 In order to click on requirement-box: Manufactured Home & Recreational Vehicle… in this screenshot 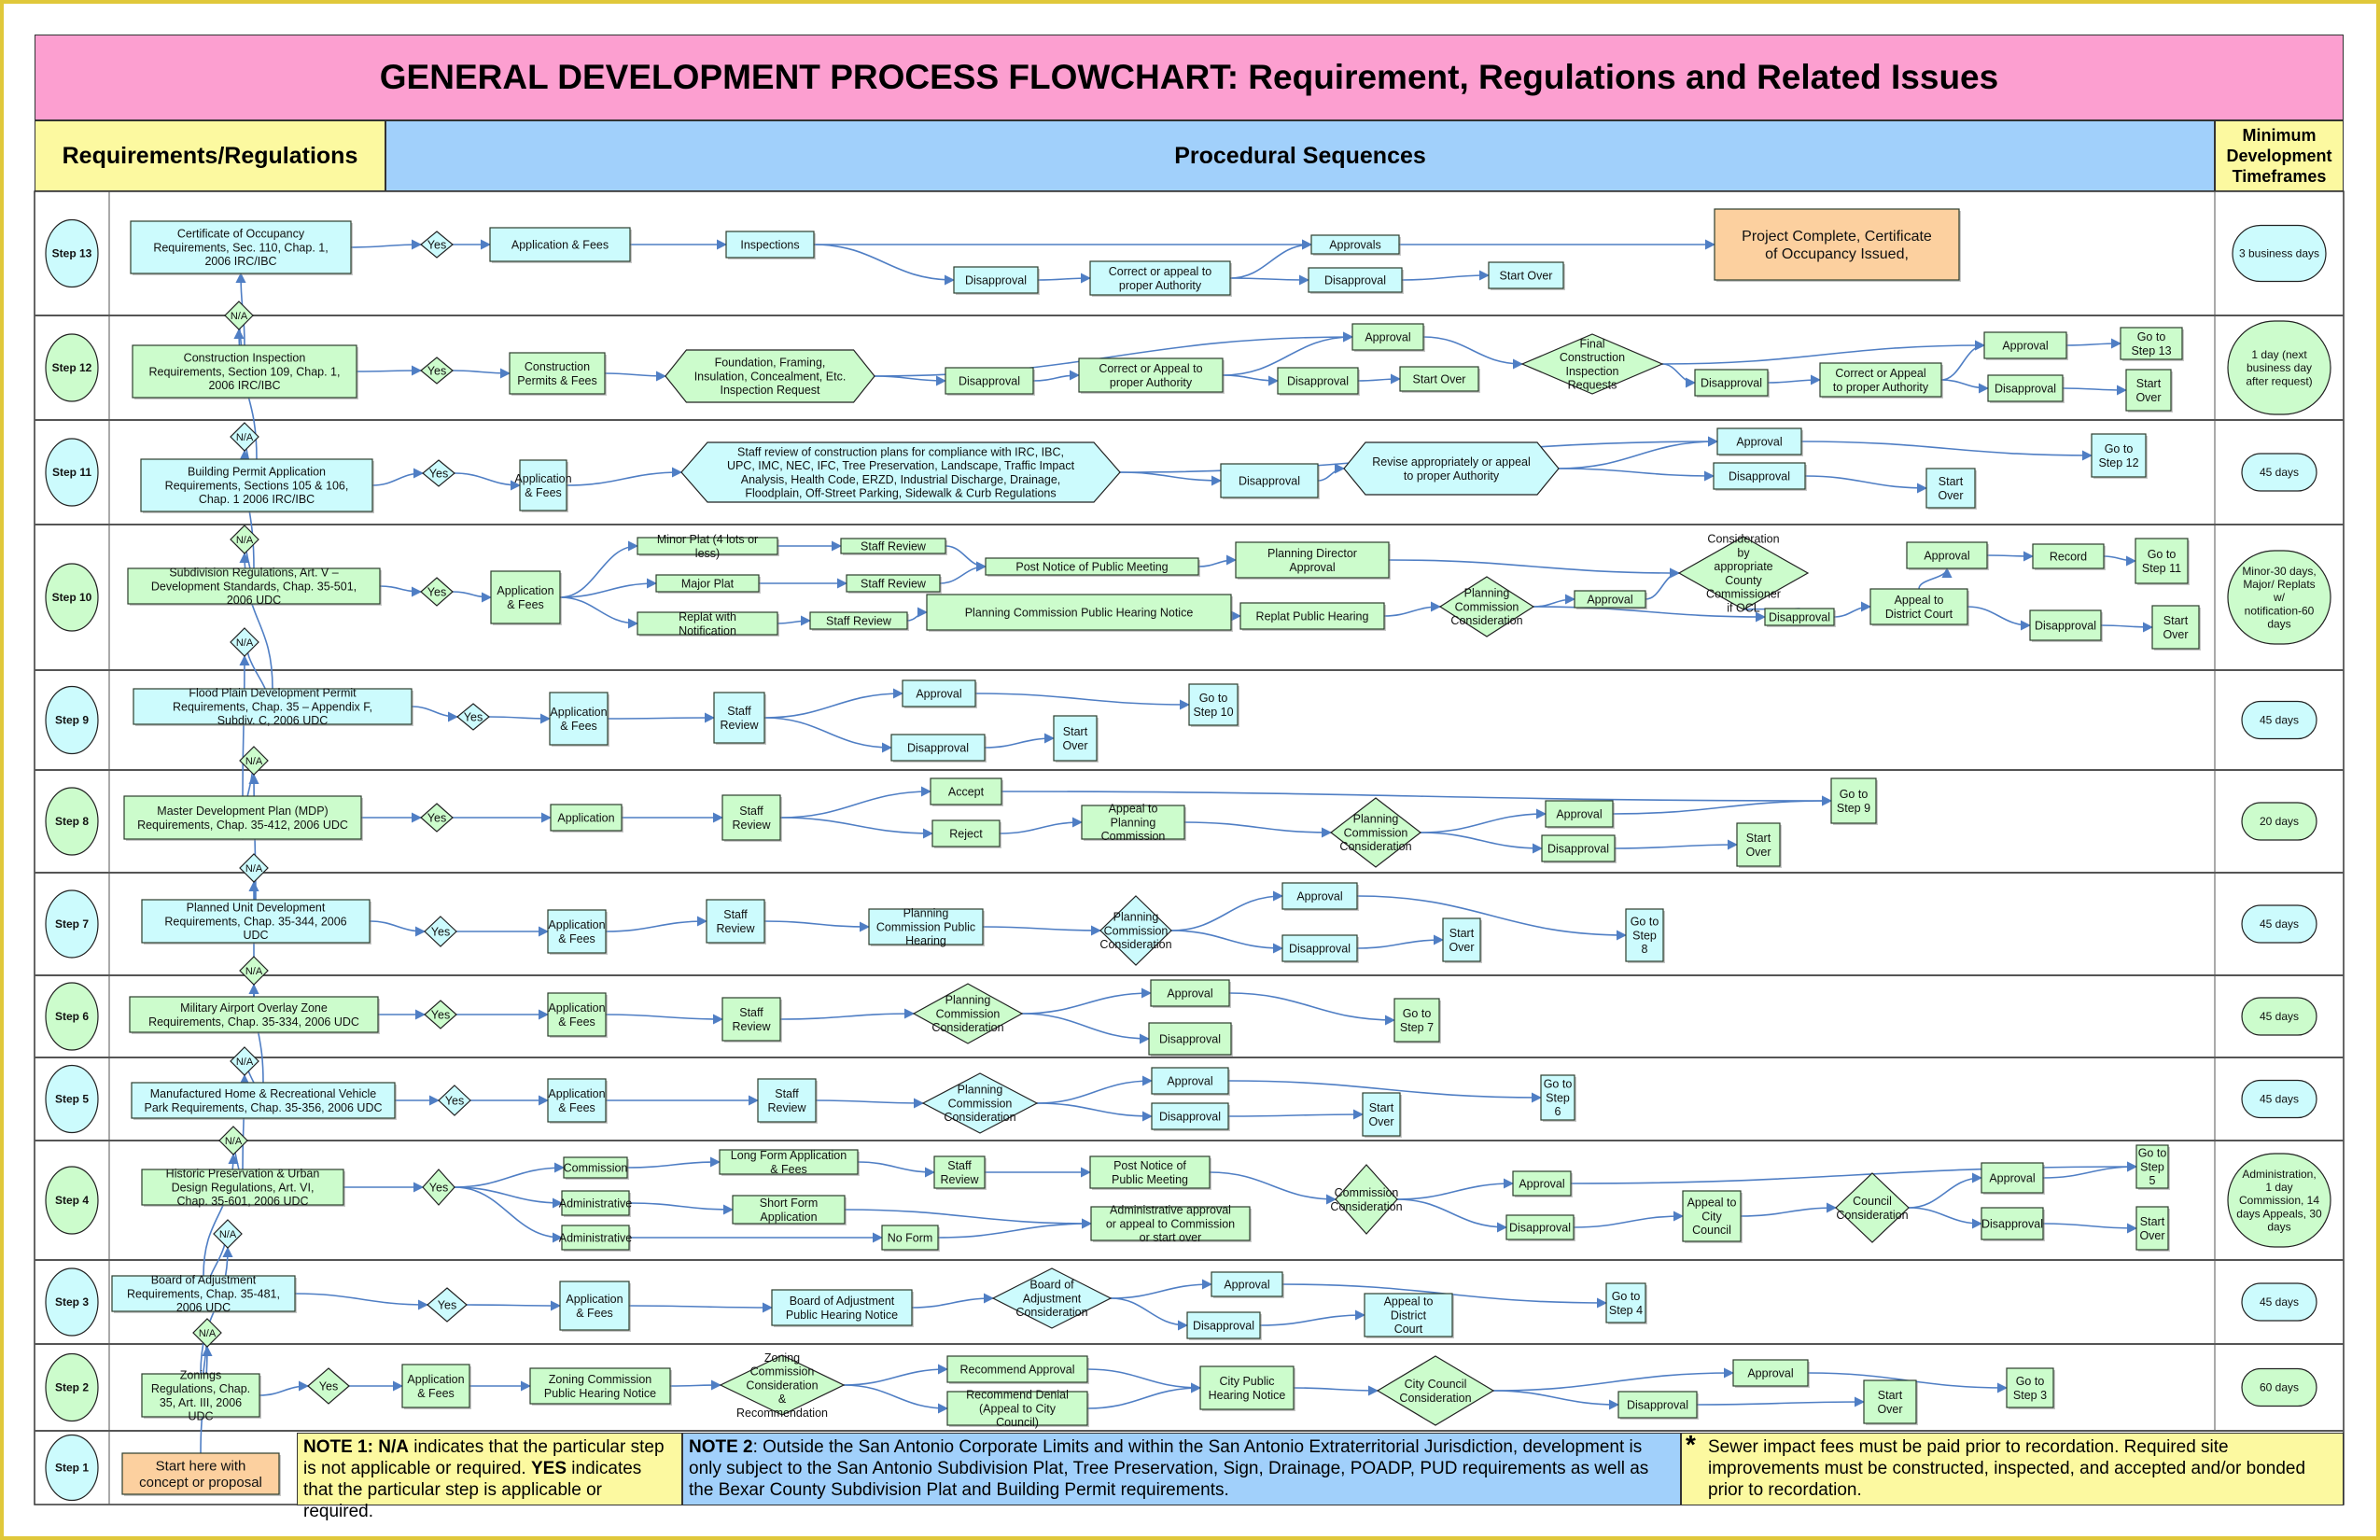, I will do `click(264, 1101)`.